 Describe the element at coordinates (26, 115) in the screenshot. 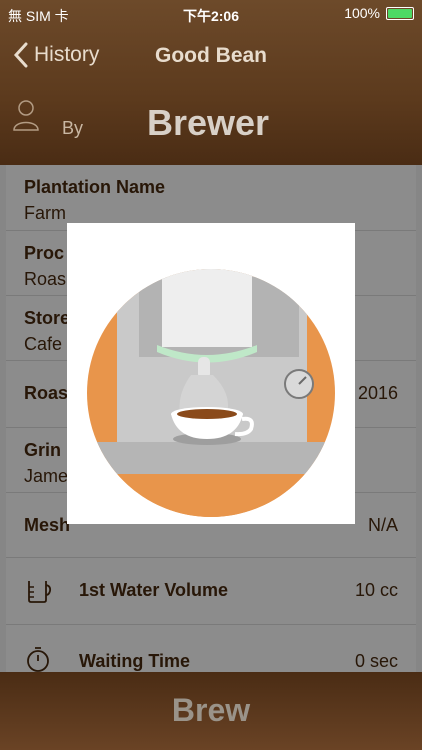

I see `user-icon` at that location.